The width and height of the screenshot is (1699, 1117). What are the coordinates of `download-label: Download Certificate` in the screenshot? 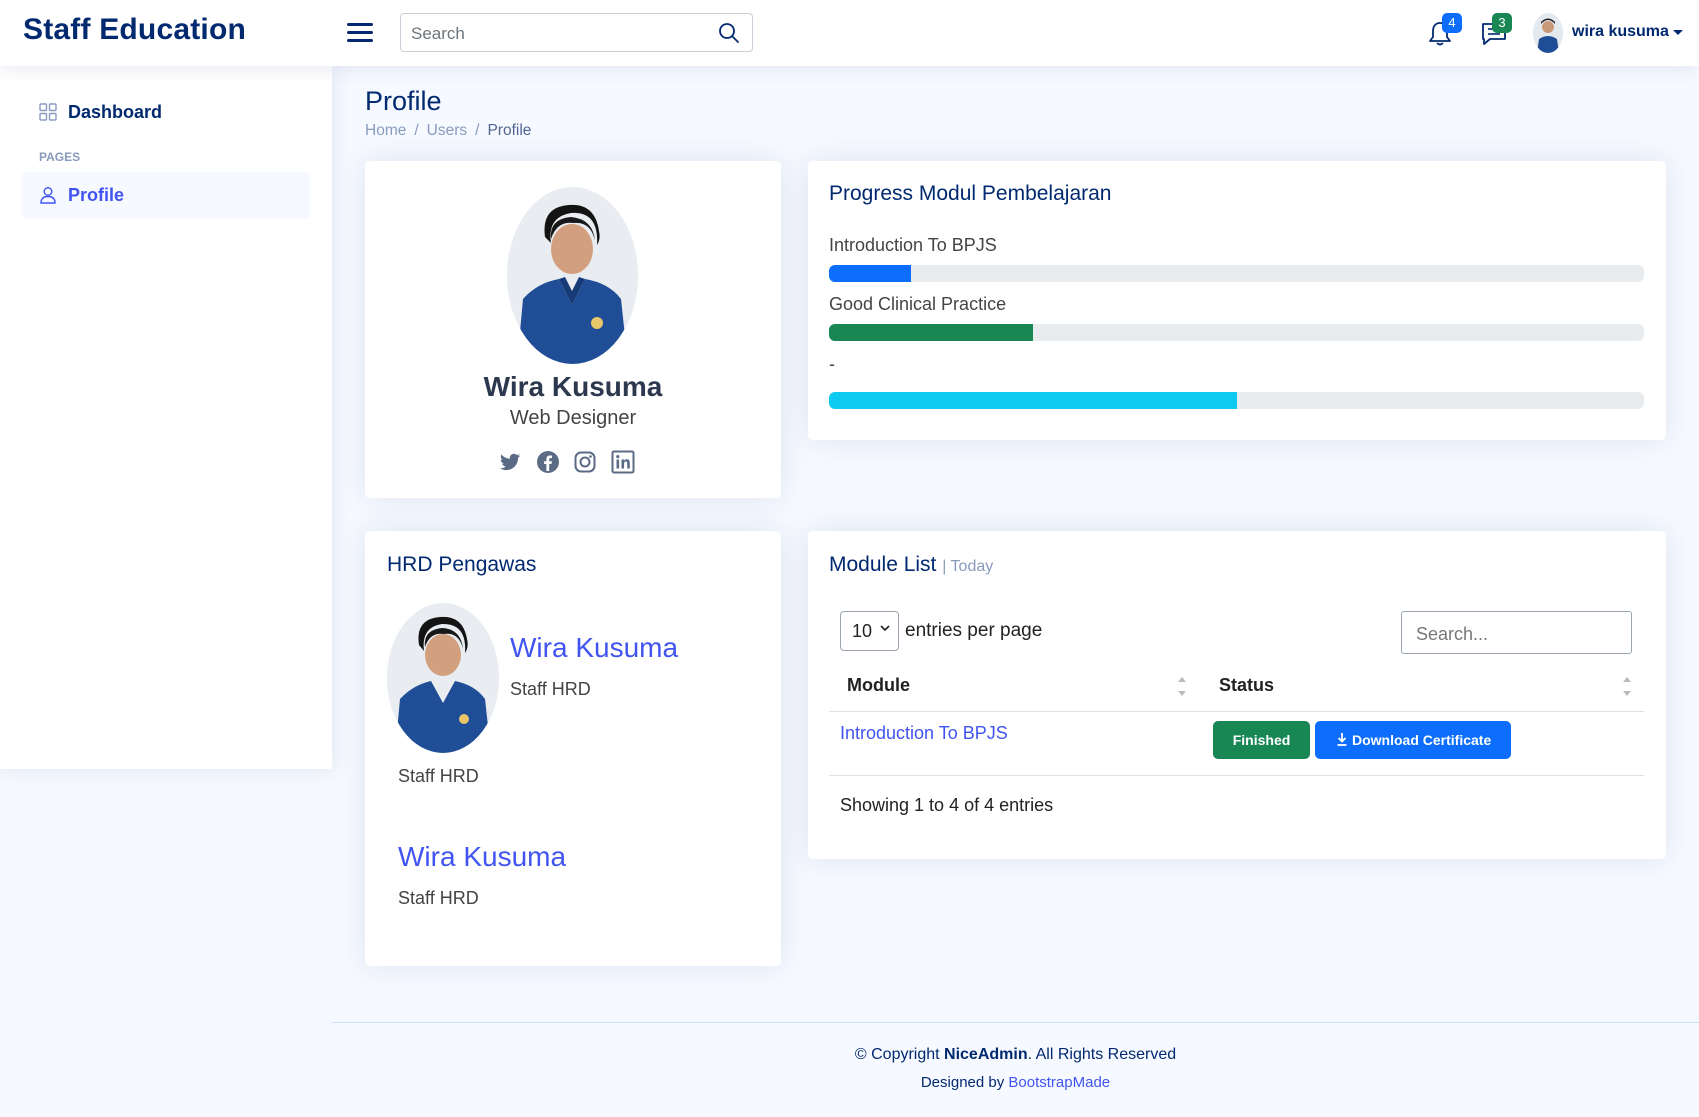 It's located at (1422, 740).